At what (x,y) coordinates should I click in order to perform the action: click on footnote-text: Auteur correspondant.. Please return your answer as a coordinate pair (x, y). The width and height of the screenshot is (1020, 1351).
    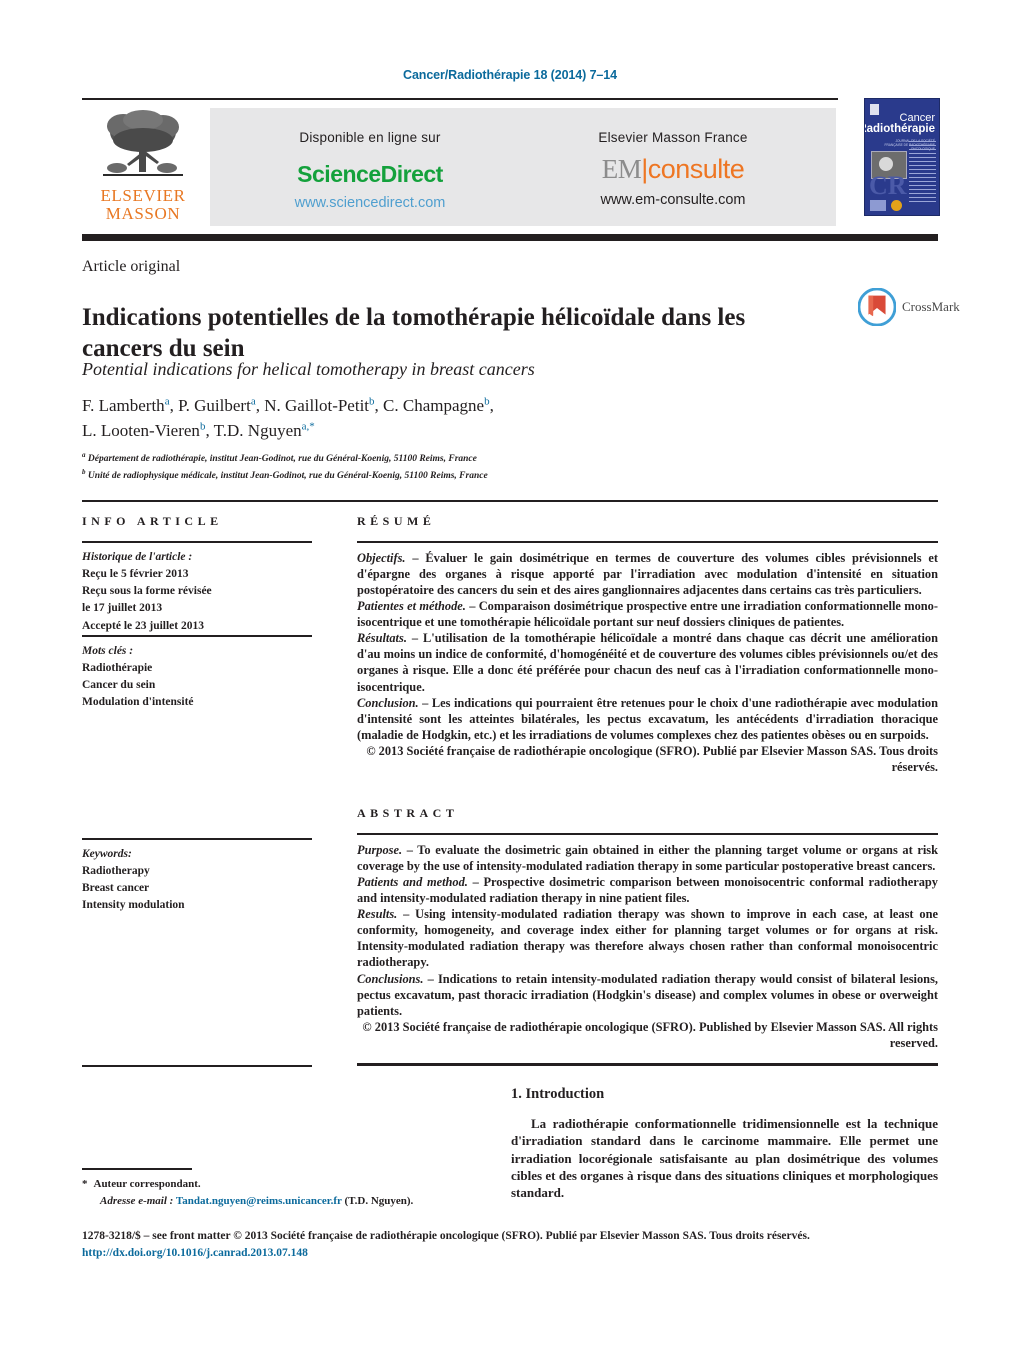
    Looking at the image, I should click on (147, 1184).